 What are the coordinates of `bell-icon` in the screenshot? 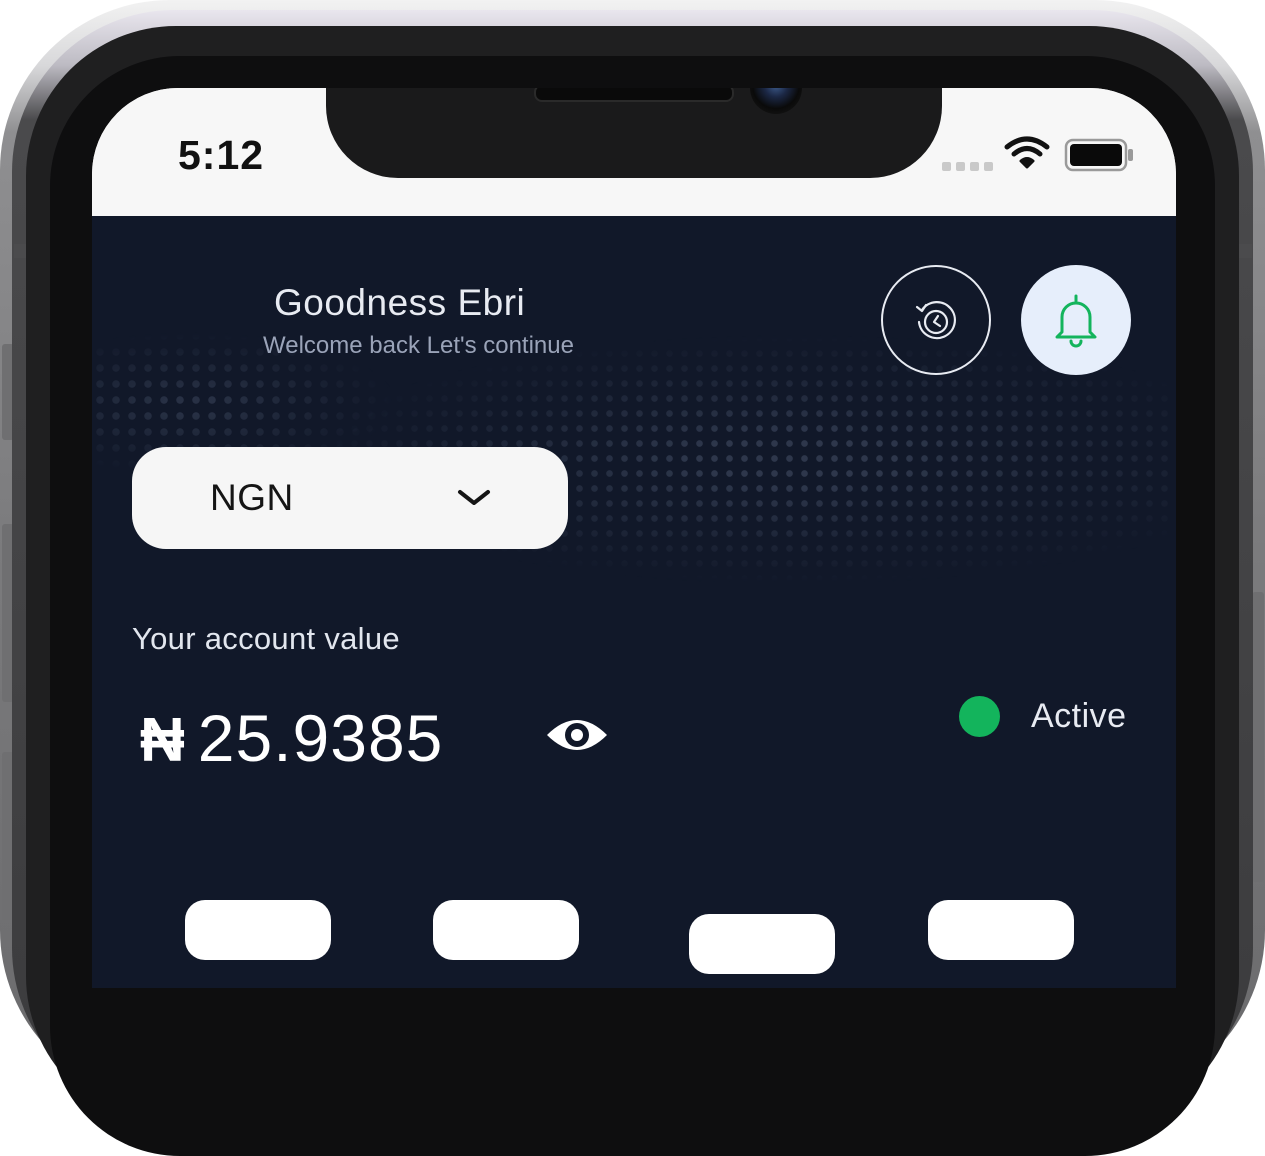 It's located at (1076, 321).